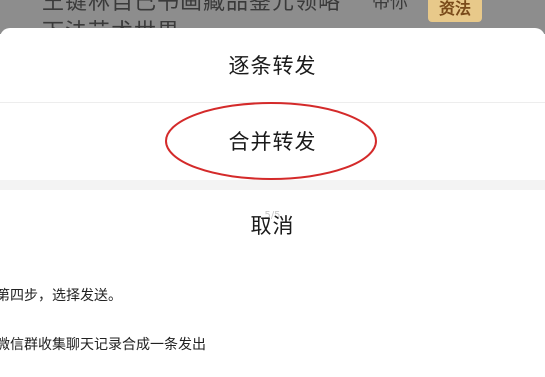 This screenshot has height=377, width=545. Describe the element at coordinates (390, 6) in the screenshot. I see `background-article-author: 带你` at that location.